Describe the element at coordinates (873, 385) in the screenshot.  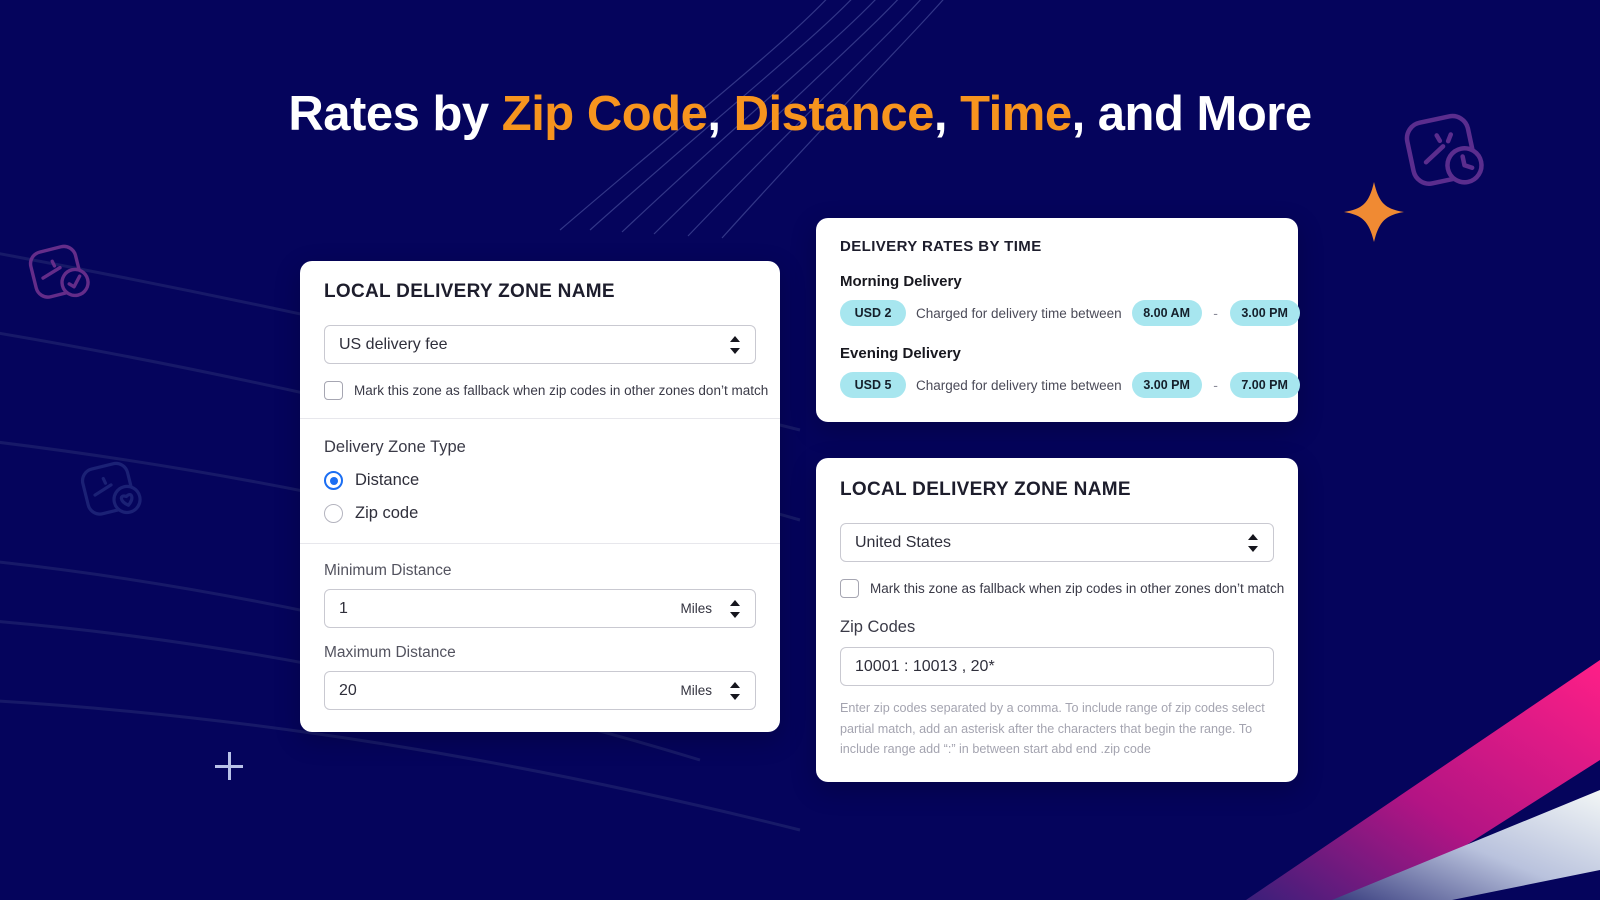
I see `evening-amount-badge: USD 5` at that location.